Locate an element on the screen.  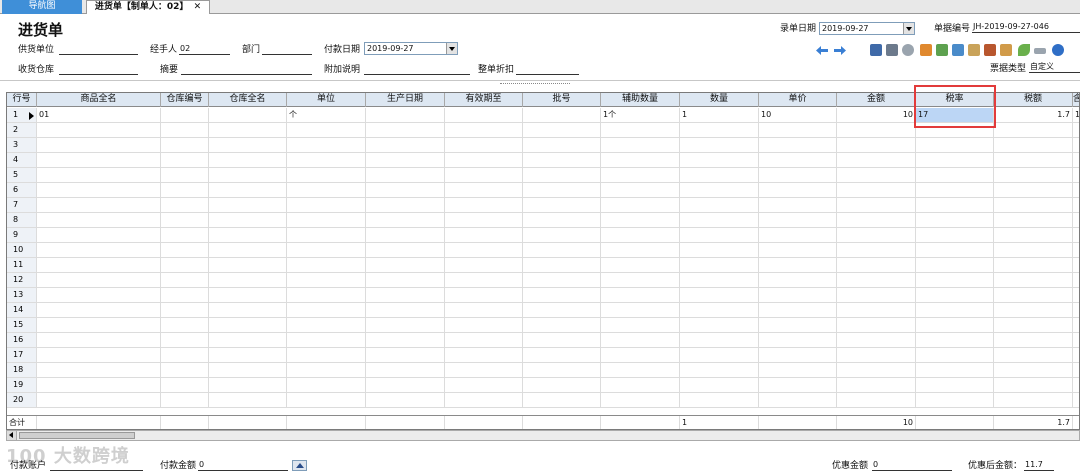
chart-icon is located at coordinates (876, 50).